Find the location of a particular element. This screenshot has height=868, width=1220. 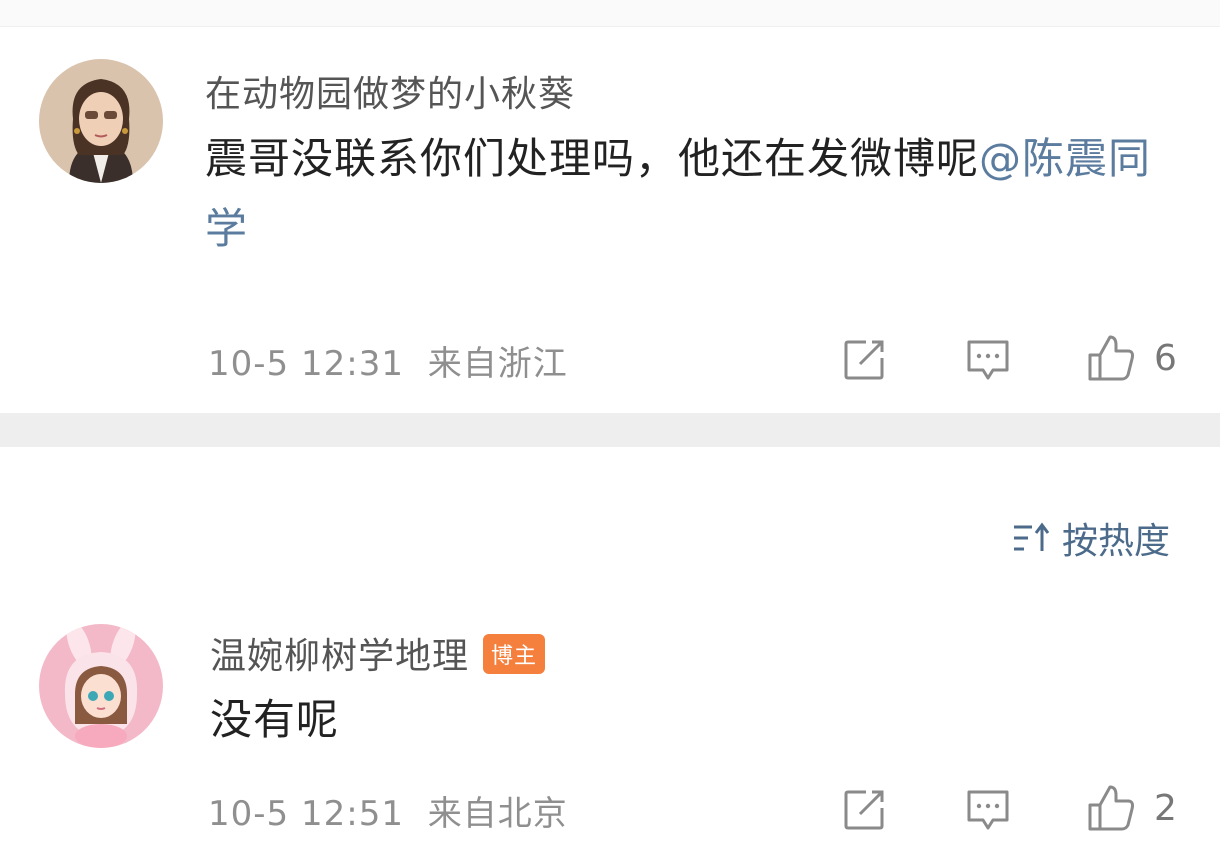

comment-username: 在动物园做梦的小秋葵 is located at coordinates (390, 91).